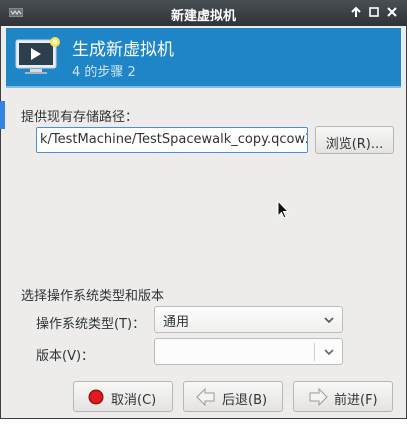 The width and height of the screenshot is (407, 430). I want to click on os-type-combobox: 通用, so click(248, 319).